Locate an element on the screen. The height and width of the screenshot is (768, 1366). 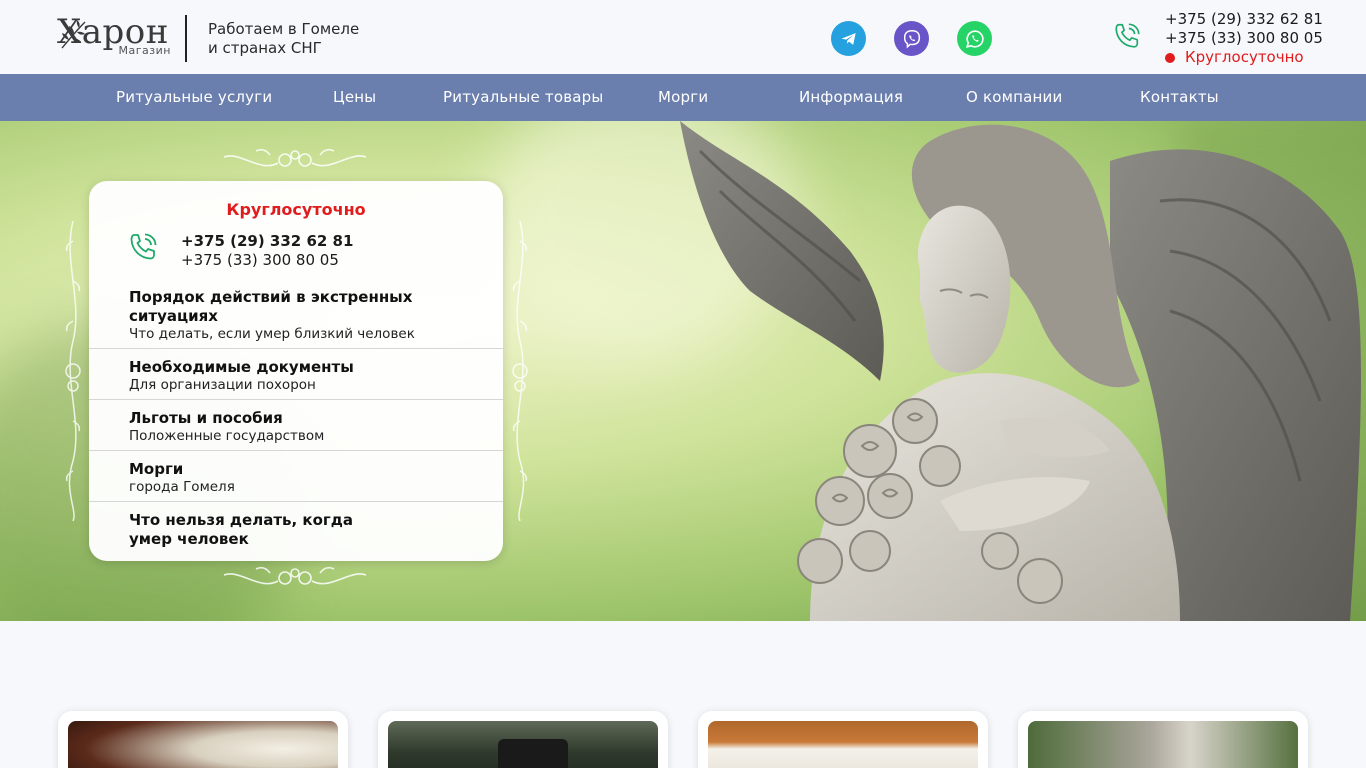
card-availability: Круглосуточно is located at coordinates (296, 209).